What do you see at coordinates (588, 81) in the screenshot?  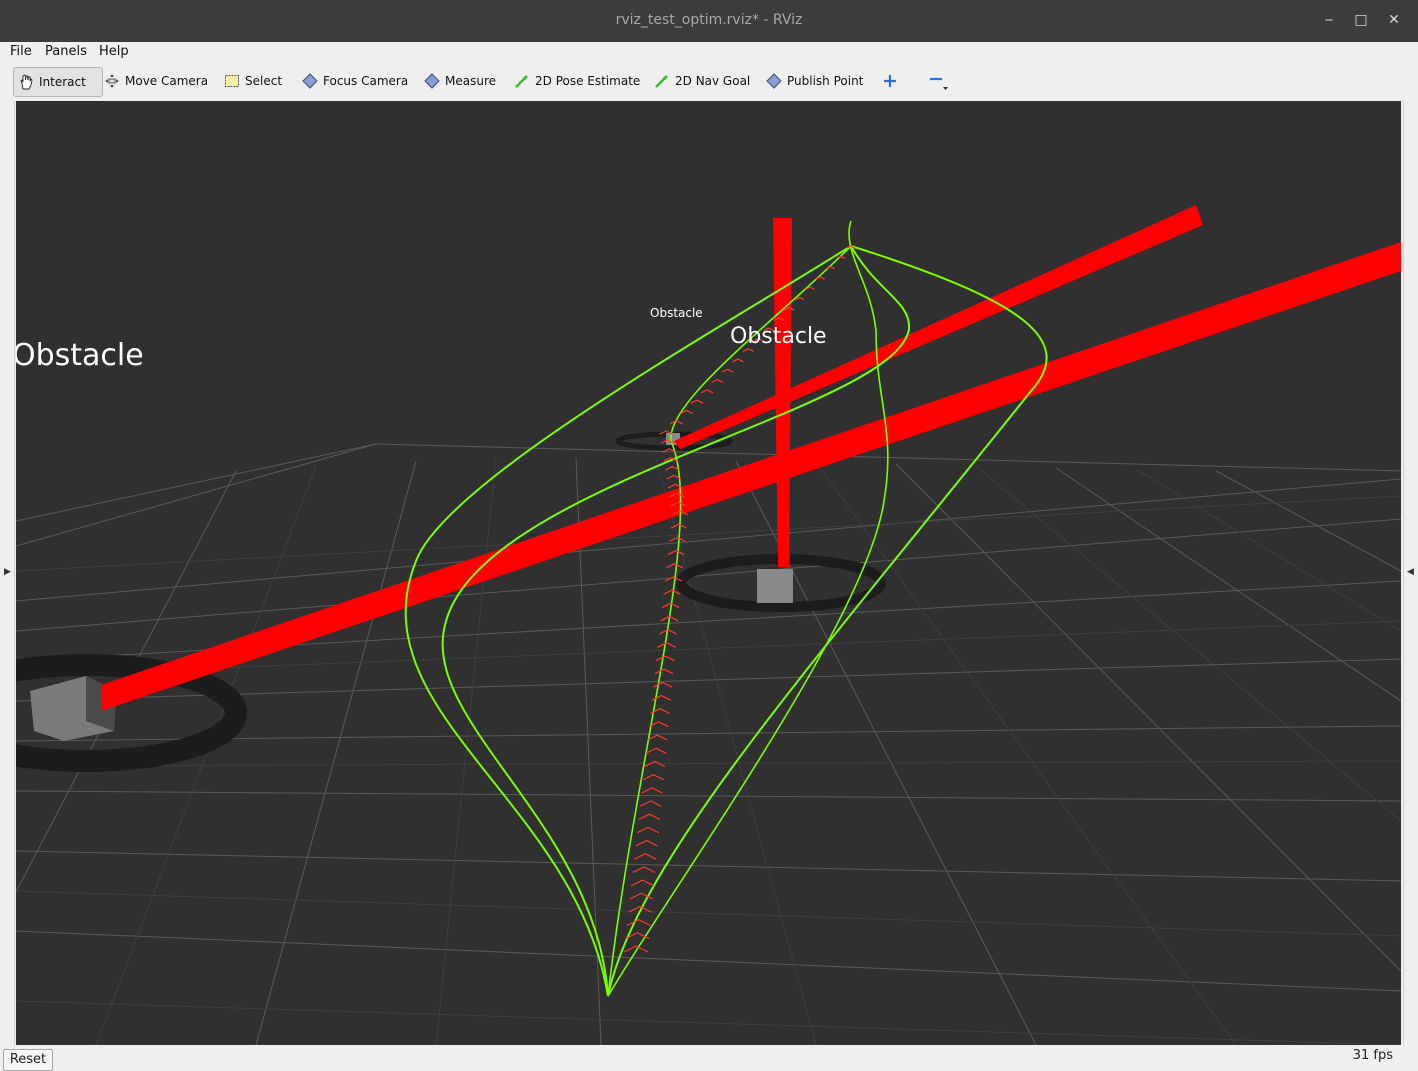 I see `tool-label: 2D Pose Estimate` at bounding box center [588, 81].